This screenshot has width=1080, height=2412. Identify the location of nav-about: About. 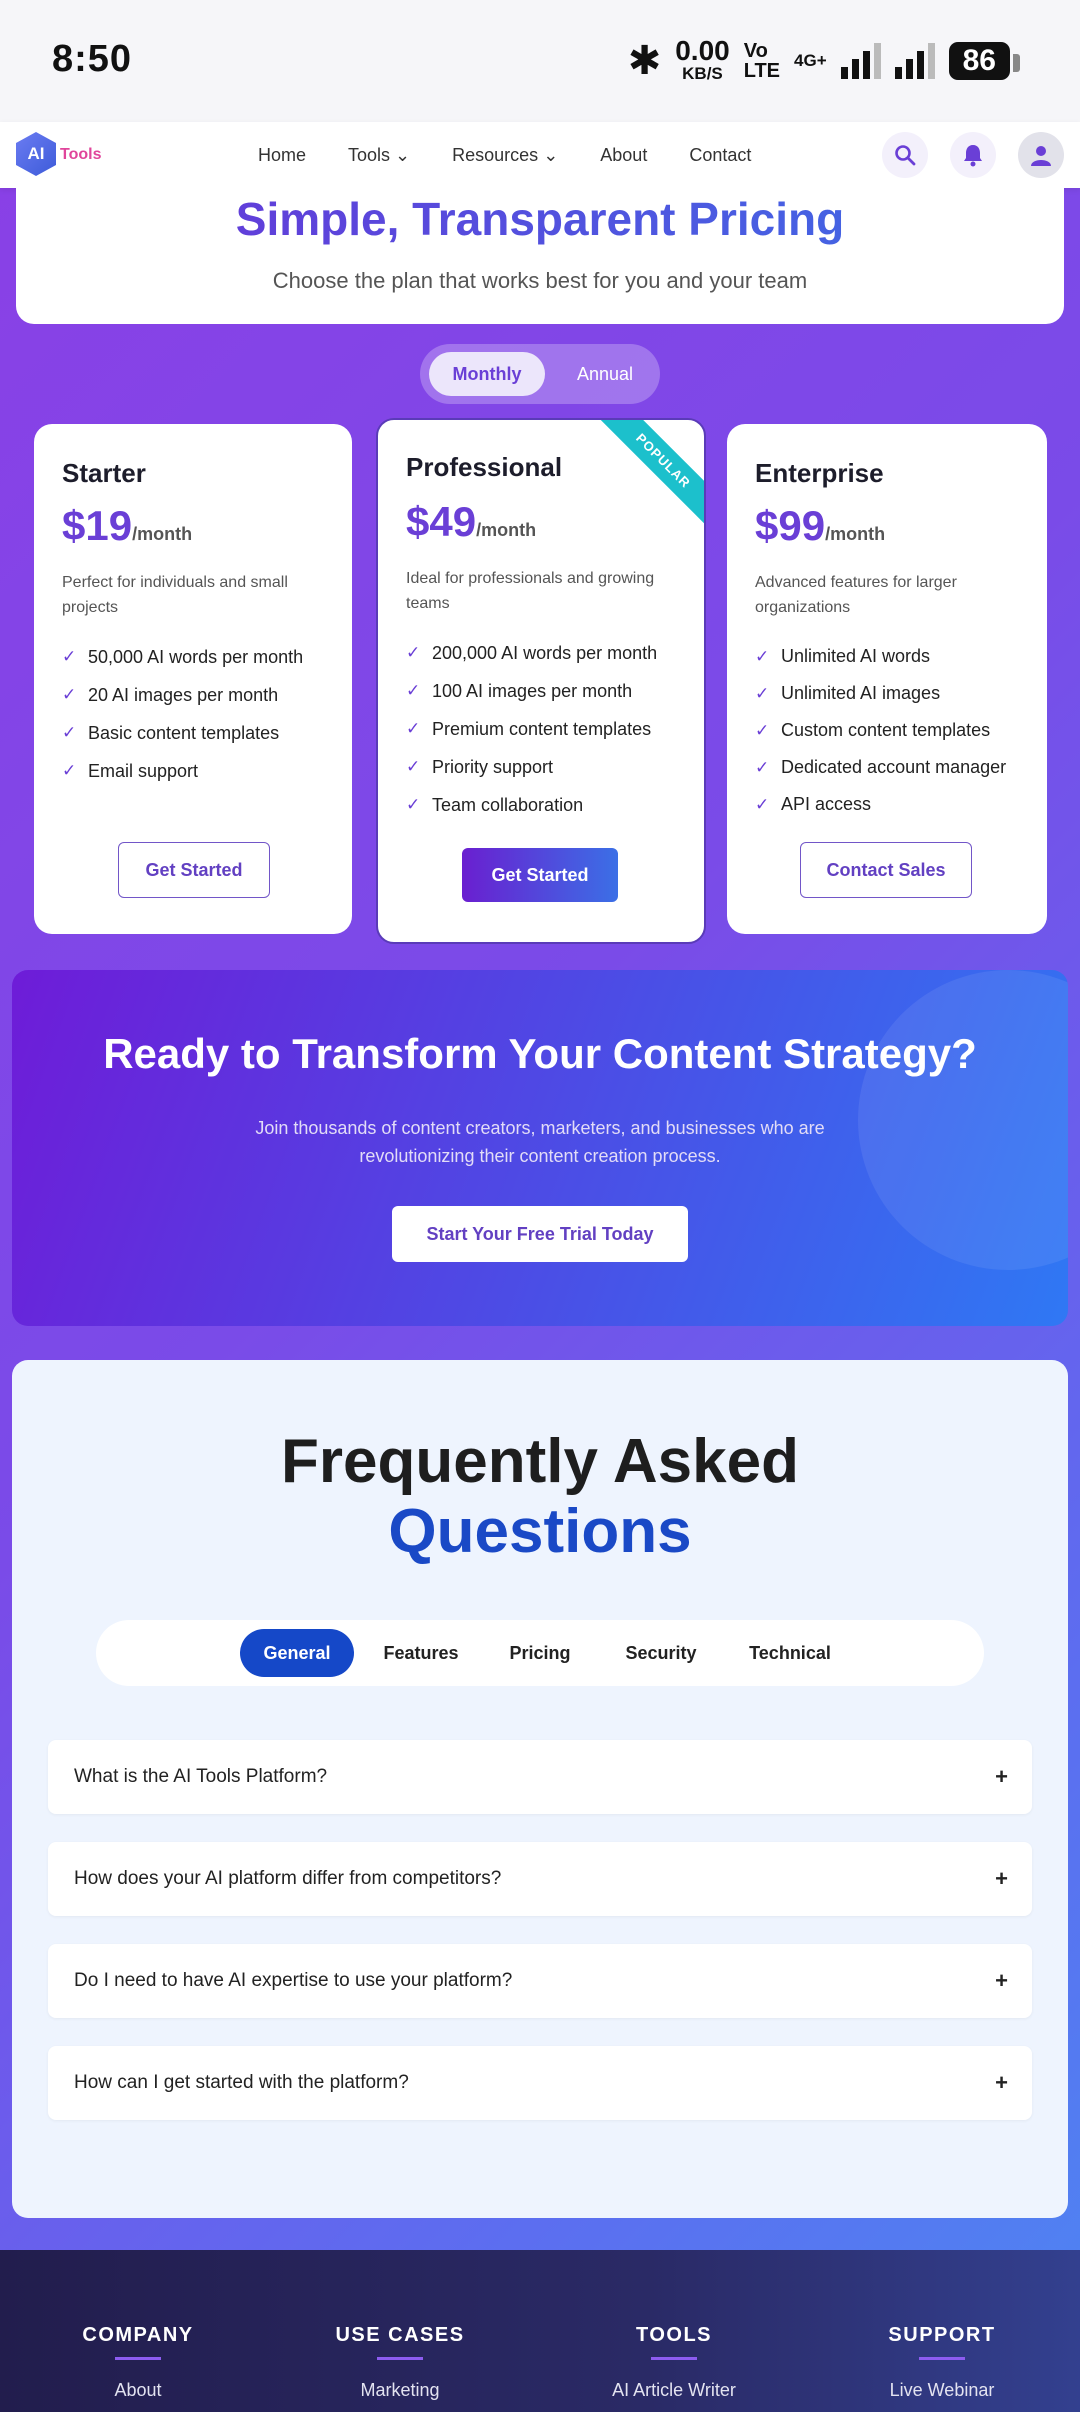
(623, 155).